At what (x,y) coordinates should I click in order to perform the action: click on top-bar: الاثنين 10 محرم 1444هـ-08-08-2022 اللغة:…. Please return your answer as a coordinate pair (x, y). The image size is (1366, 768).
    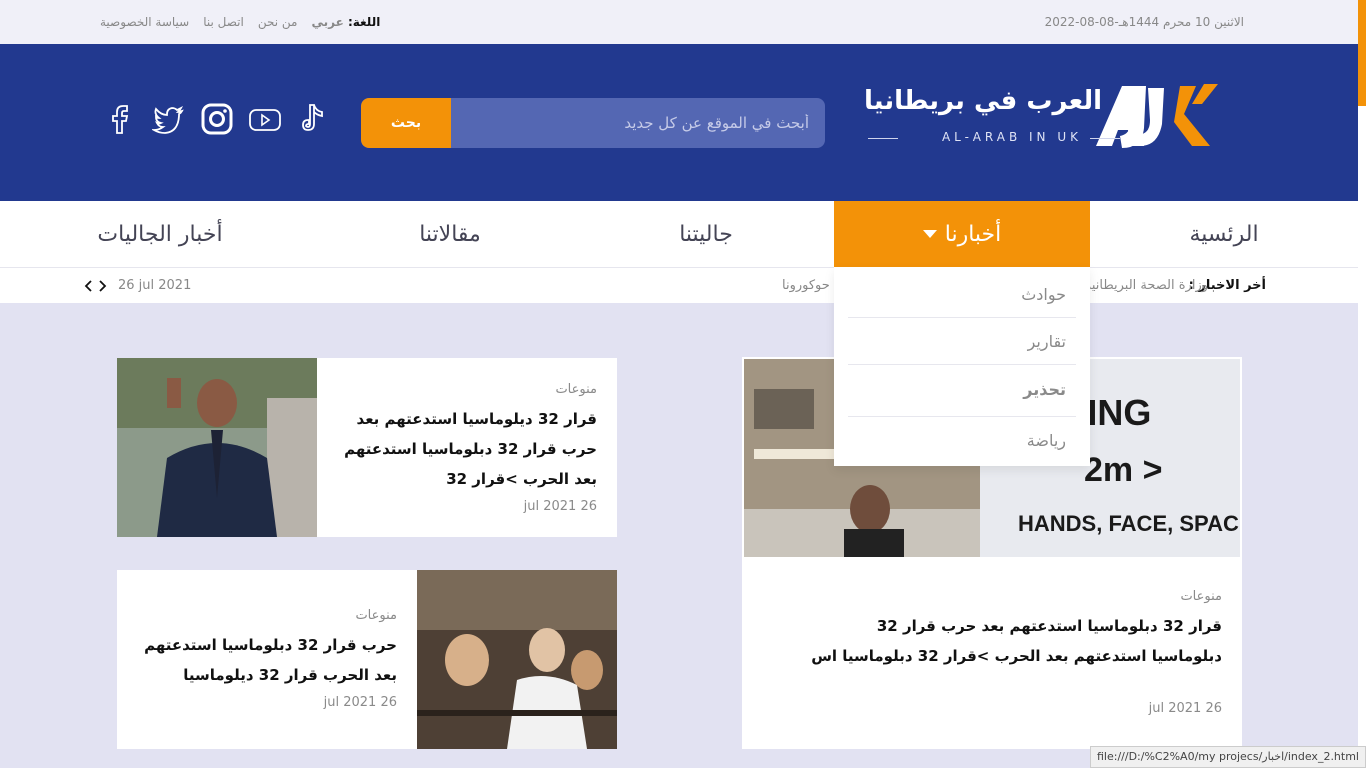
    Looking at the image, I should click on (683, 22).